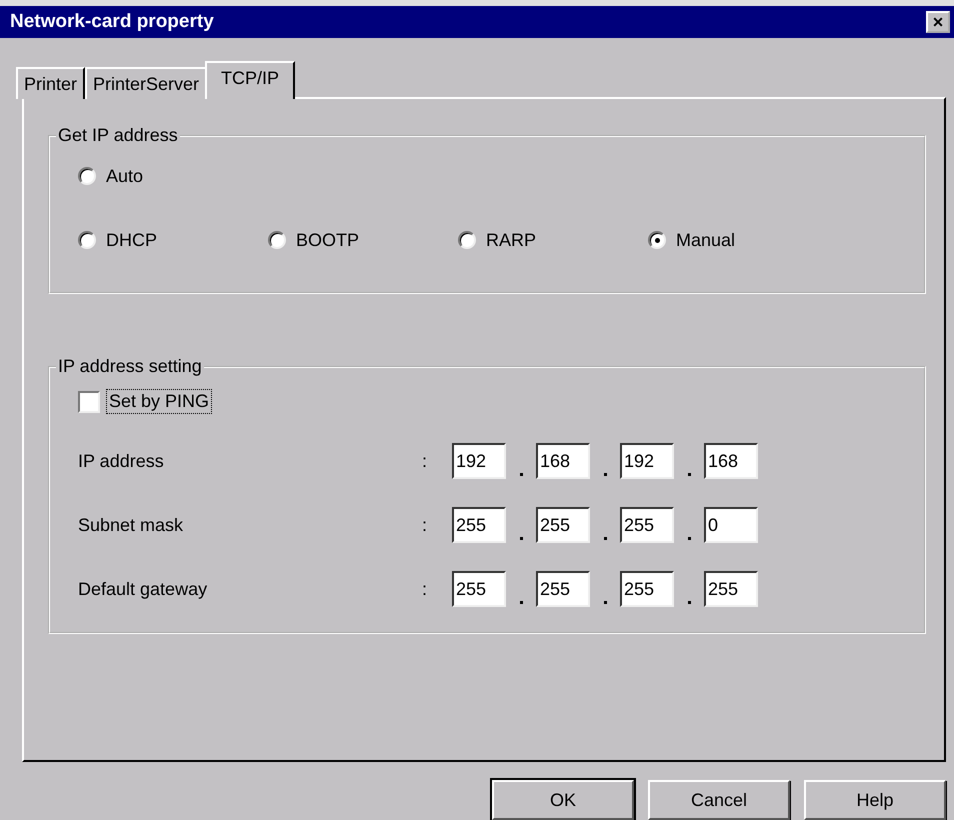  What do you see at coordinates (328, 240) in the screenshot?
I see `radio-label: BOOTP` at bounding box center [328, 240].